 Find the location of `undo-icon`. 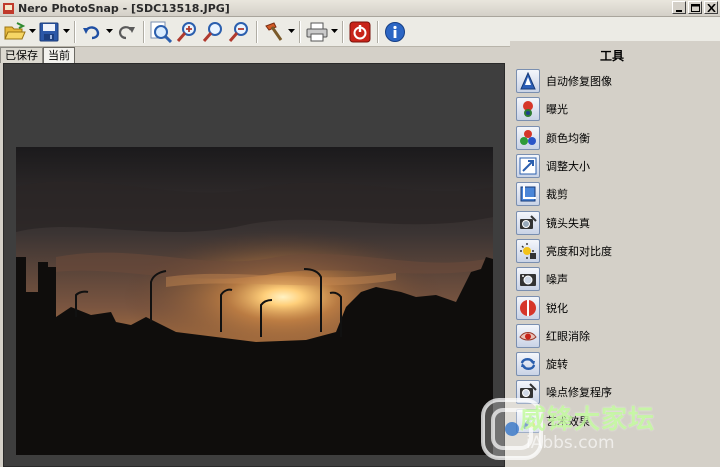

undo-icon is located at coordinates (91, 32).